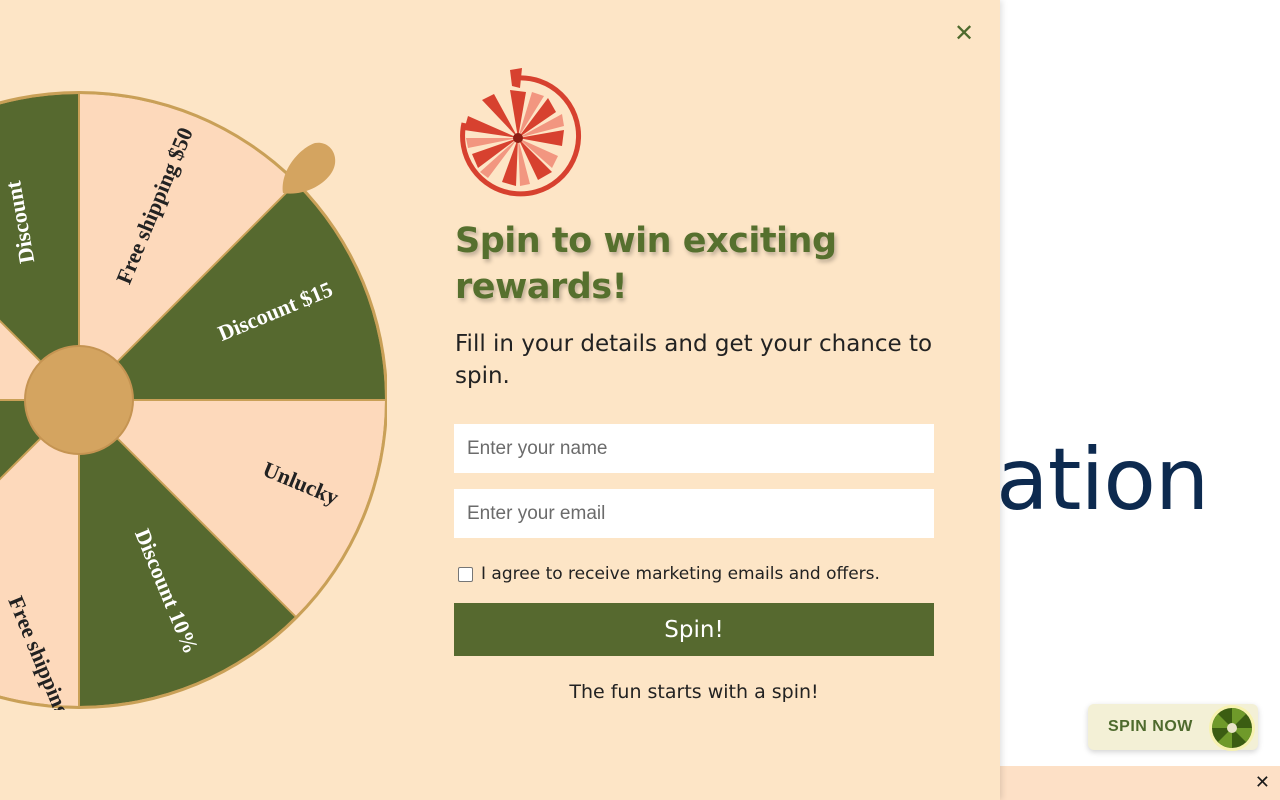  I want to click on mini-wheel-icon, so click(1232, 728).